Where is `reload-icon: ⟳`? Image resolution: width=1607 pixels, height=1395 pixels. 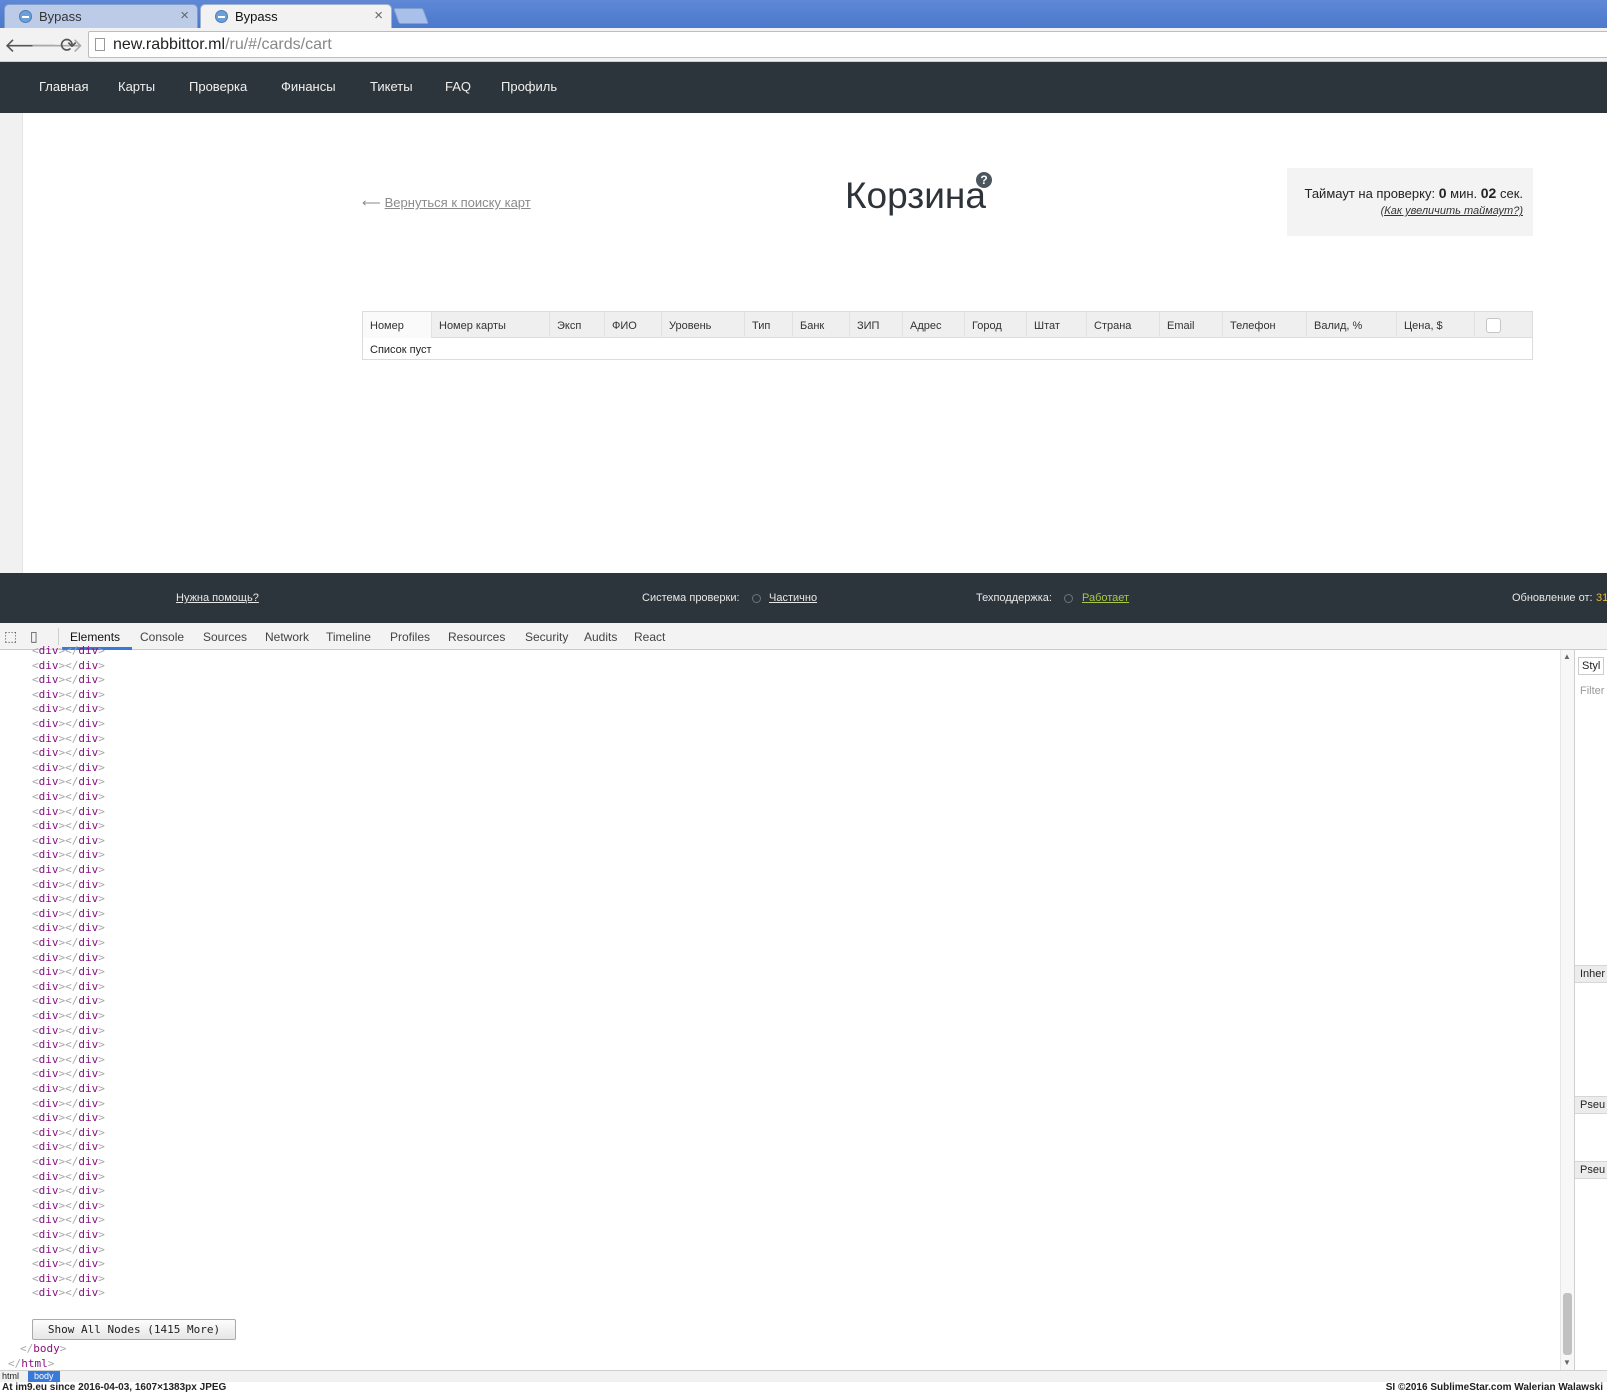 reload-icon: ⟳ is located at coordinates (68, 45).